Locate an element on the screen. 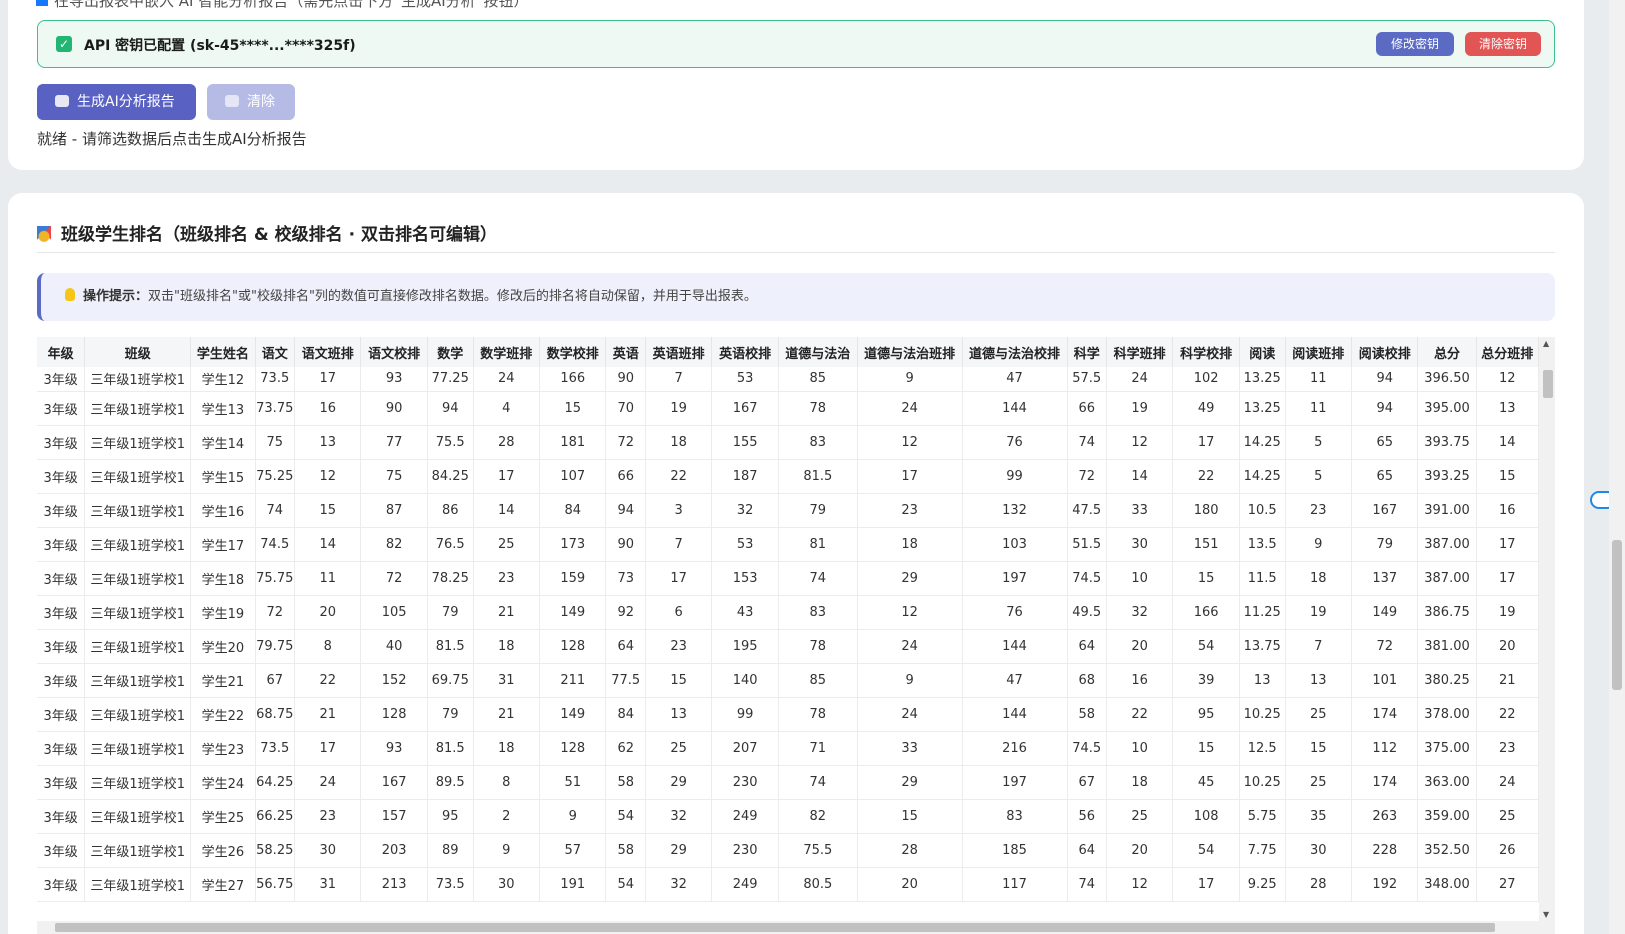 The width and height of the screenshot is (1625, 934). column-header: 阅读班排 is located at coordinates (1319, 352).